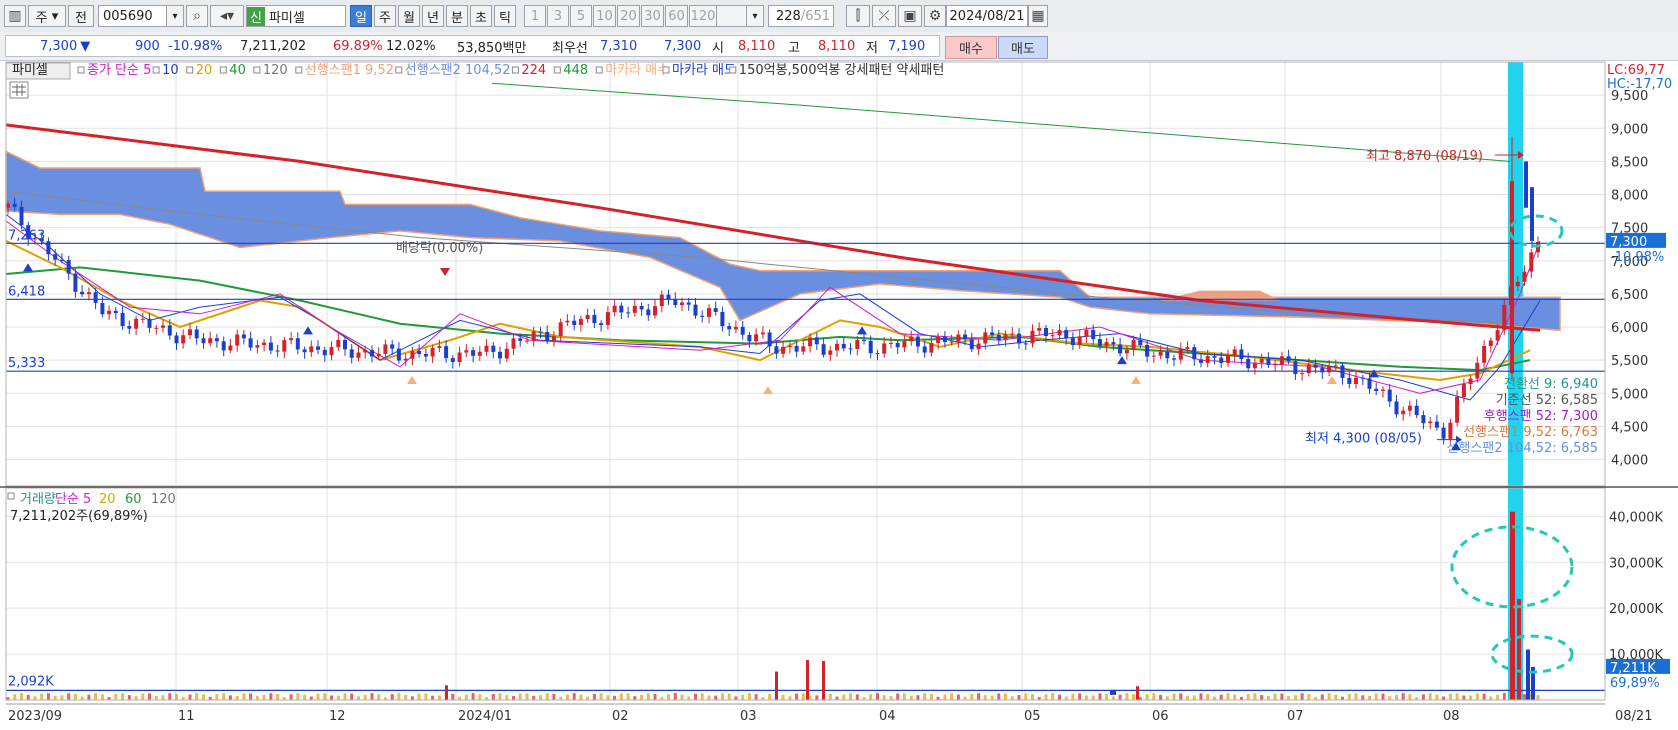  Describe the element at coordinates (1629, 361) in the screenshot. I see `y-tick-label: 5,500` at that location.